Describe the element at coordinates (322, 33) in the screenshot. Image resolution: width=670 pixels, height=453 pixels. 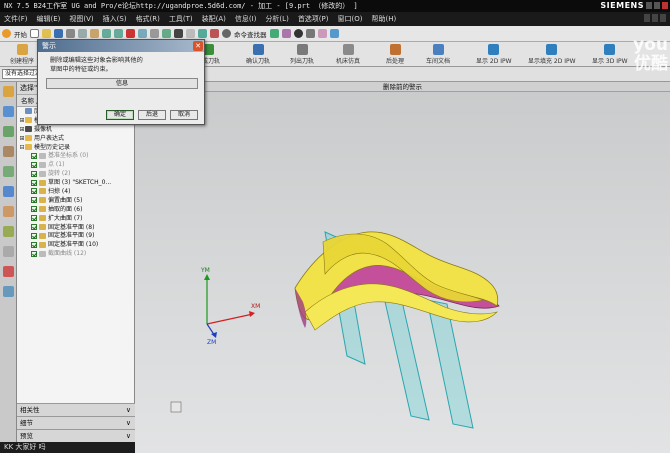
I see `surface-icon` at that location.